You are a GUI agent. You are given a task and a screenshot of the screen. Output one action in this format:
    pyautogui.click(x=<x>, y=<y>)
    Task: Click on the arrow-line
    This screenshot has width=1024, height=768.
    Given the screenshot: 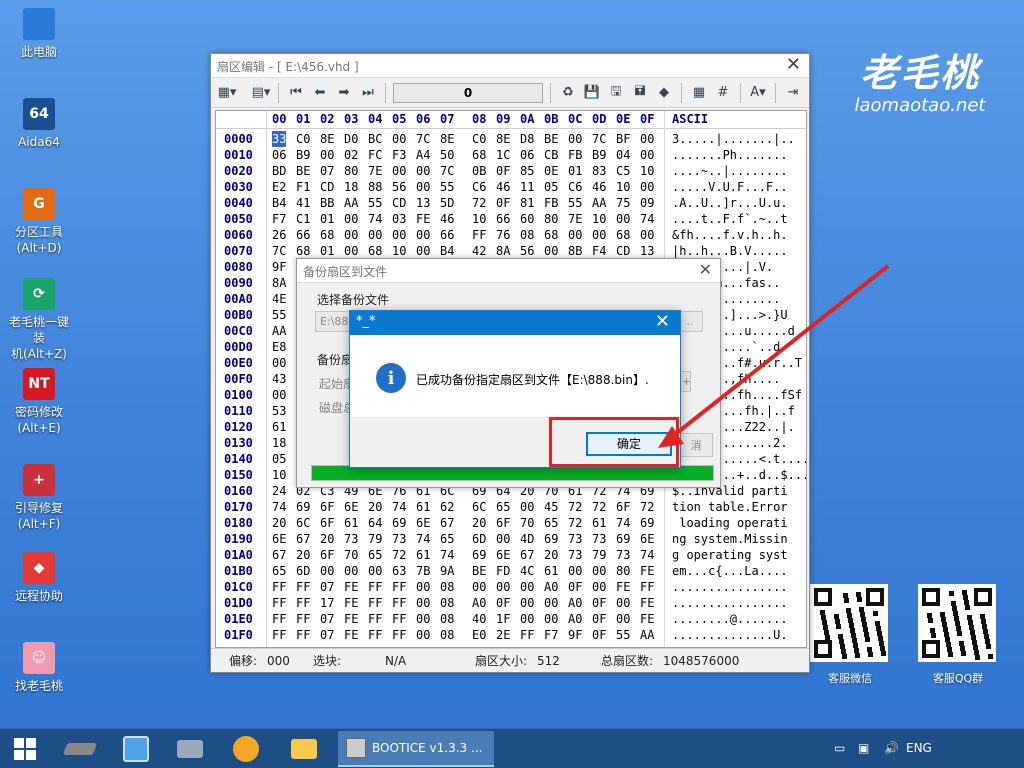 What is the action you would take?
    pyautogui.click(x=778, y=353)
    